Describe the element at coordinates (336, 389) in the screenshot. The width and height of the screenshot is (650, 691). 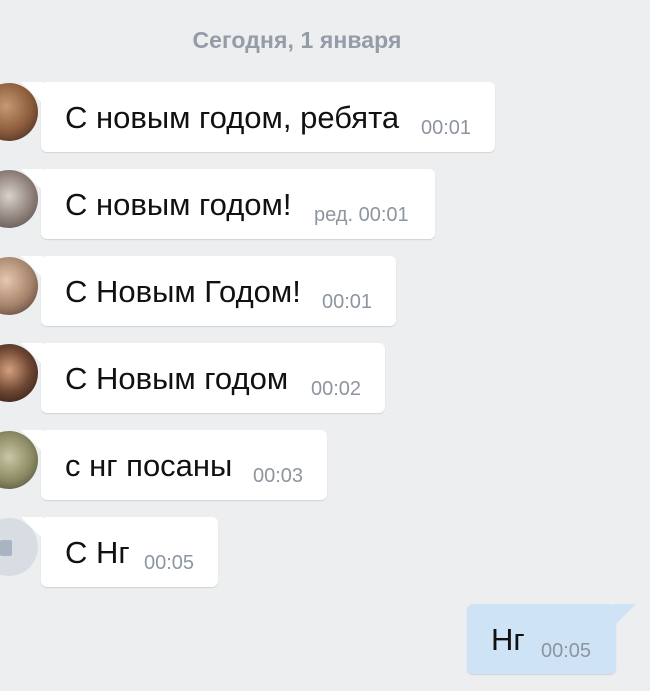
I see `message-time: 00:02` at that location.